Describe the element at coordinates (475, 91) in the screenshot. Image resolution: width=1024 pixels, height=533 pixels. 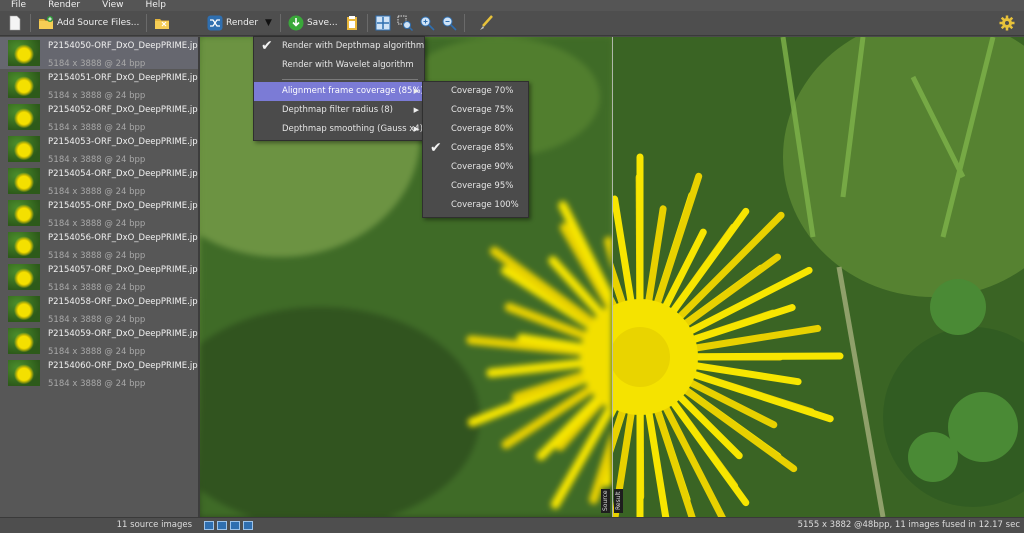
I see `coverage-70: Coverage 70%` at that location.